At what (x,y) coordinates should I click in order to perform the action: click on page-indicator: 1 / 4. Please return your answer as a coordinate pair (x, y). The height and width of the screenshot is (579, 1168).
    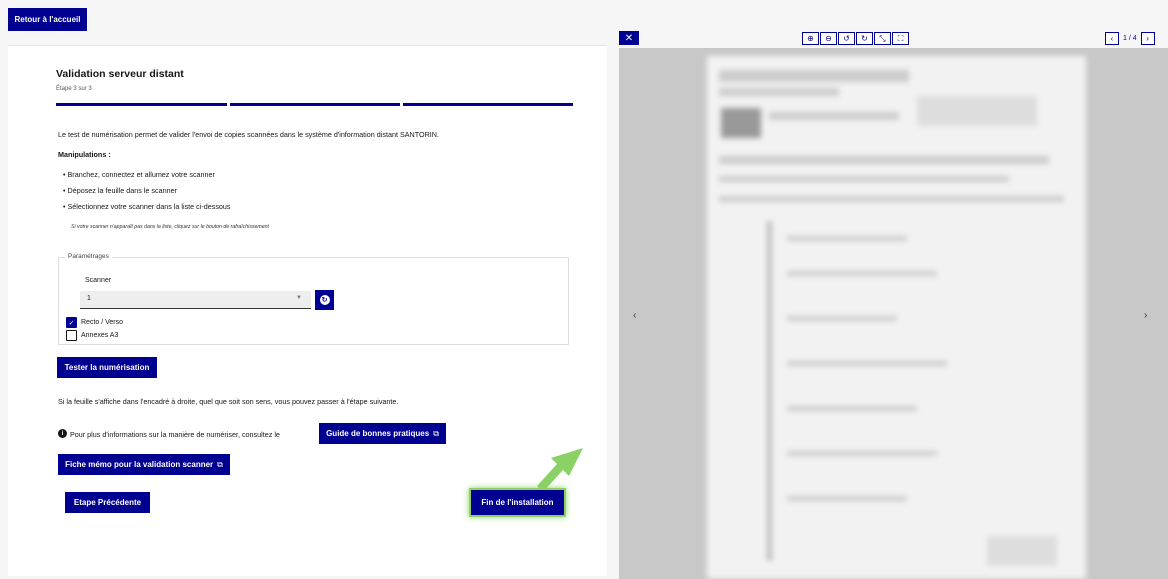
    Looking at the image, I should click on (1130, 38).